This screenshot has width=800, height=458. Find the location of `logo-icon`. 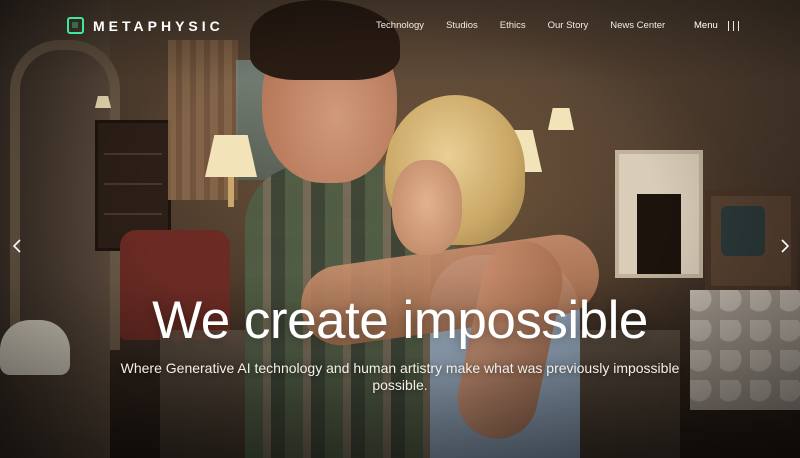

logo-icon is located at coordinates (75, 25).